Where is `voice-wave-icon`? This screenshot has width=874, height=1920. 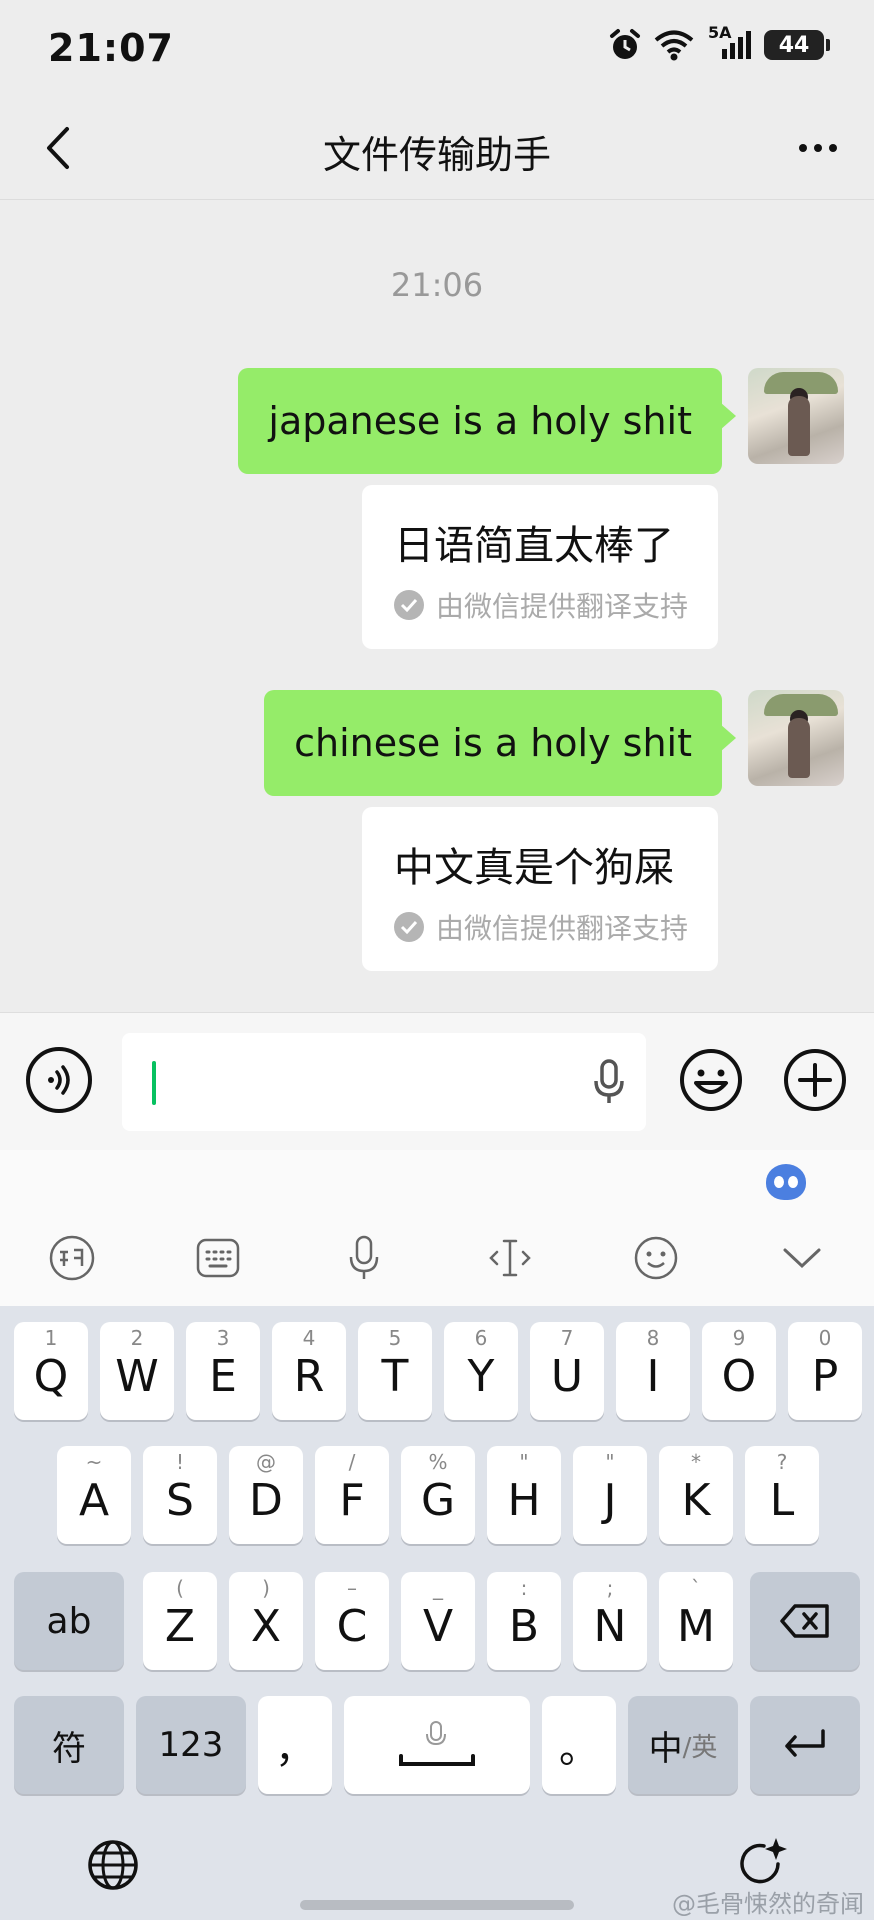
voice-wave-icon is located at coordinates (59, 1080).